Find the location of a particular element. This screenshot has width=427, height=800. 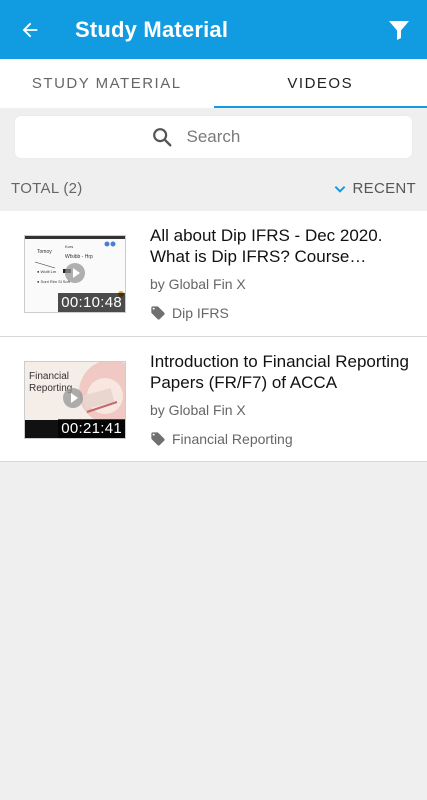

total-count: TOTAL (2) is located at coordinates (47, 188).